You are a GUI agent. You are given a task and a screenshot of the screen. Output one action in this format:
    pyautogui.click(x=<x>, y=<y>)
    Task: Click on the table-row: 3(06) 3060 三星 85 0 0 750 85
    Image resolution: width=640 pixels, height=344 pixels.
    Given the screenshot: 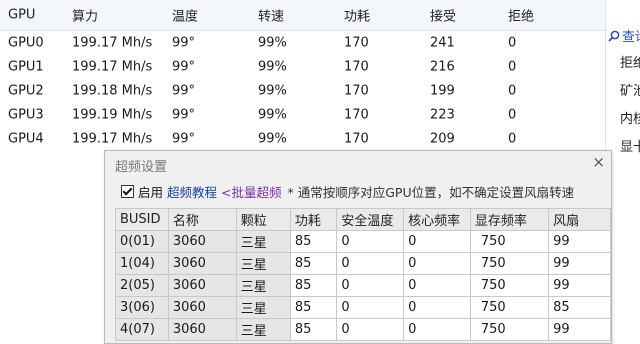 What is the action you would take?
    pyautogui.click(x=363, y=307)
    